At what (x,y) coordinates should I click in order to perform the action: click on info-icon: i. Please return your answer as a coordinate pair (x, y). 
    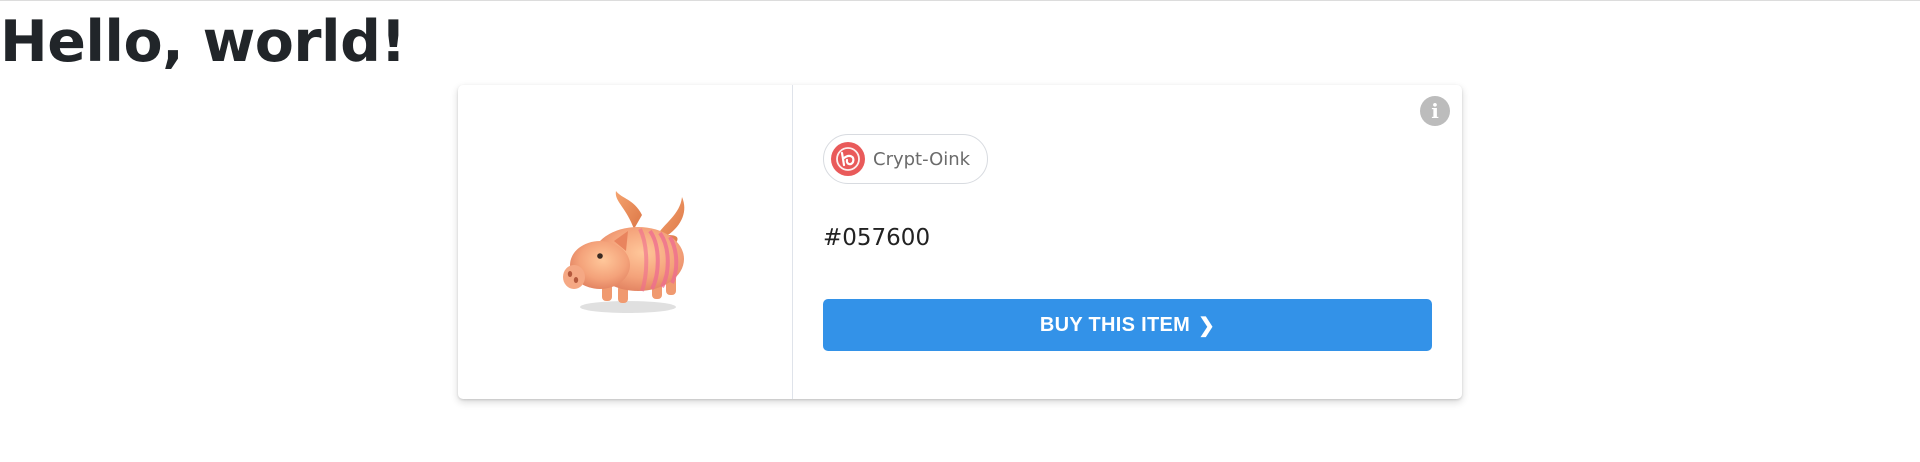
    Looking at the image, I should click on (1435, 111).